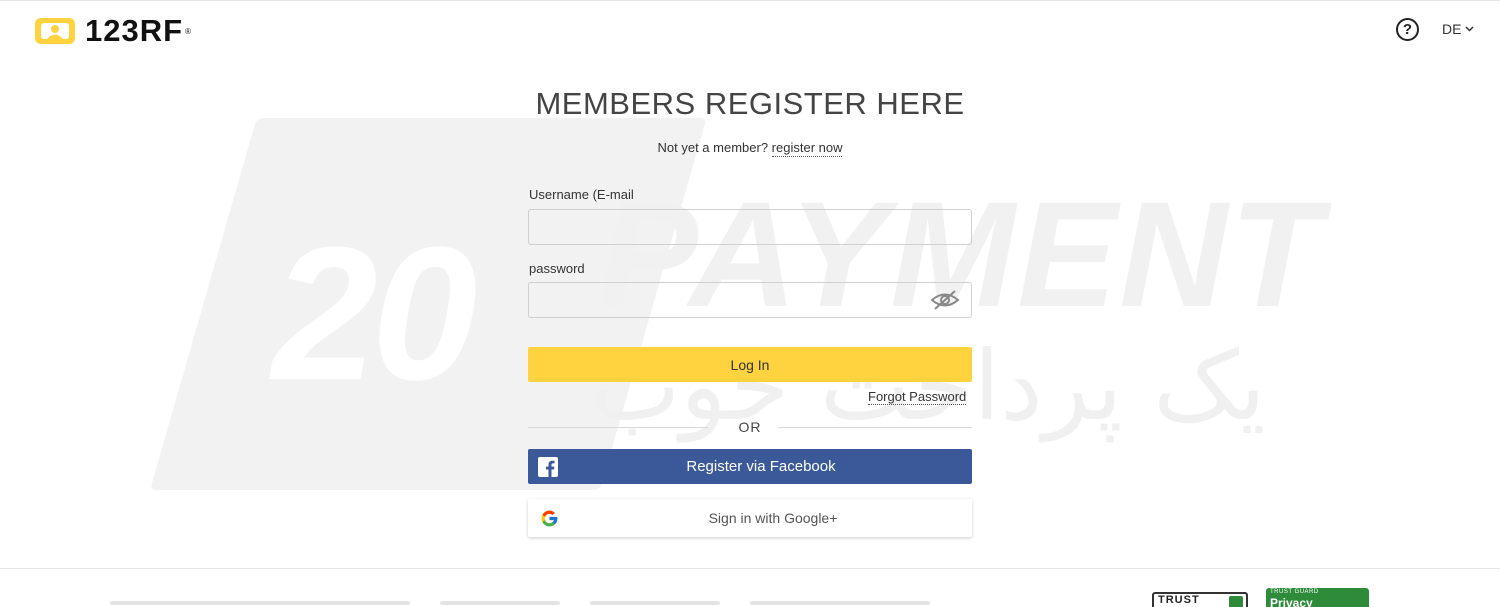  I want to click on privacy-badge: TRUST GUARD Privacy, so click(1317, 597).